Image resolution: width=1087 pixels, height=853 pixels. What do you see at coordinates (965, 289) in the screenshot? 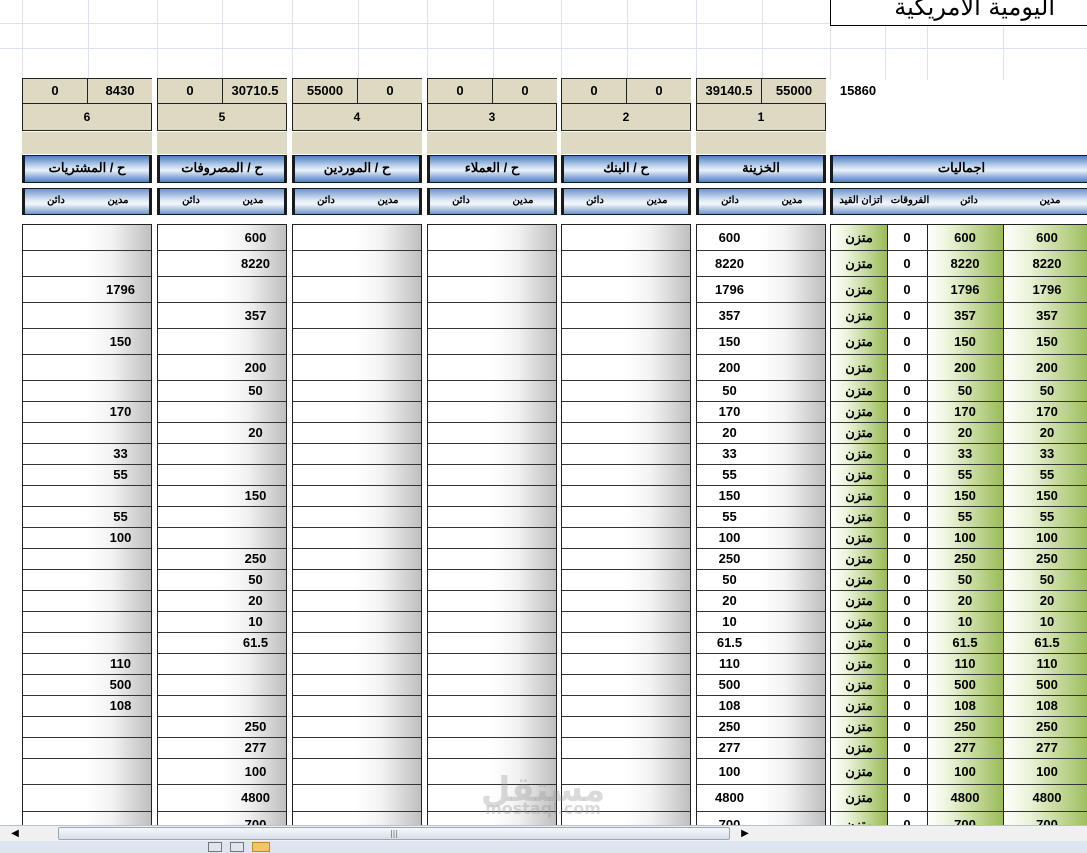
I see `total-credit-cell: 1796` at bounding box center [965, 289].